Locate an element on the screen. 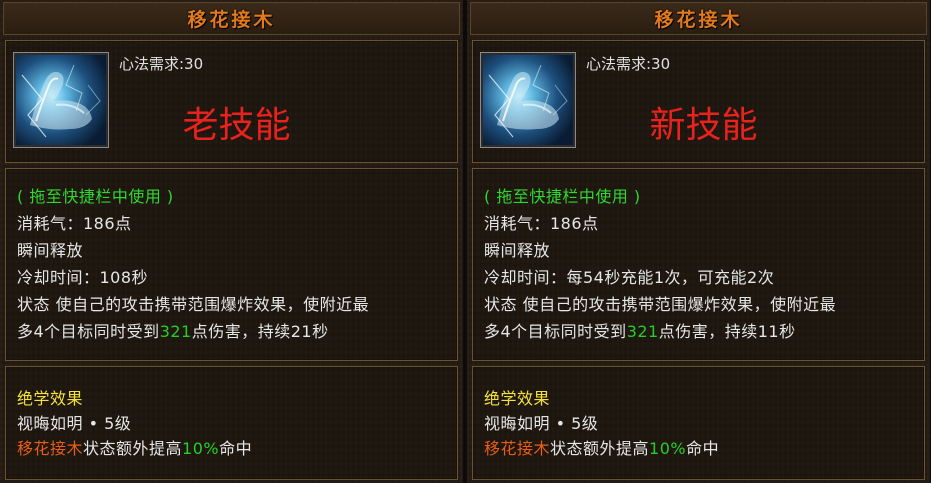  cooldown-text: 冷却时间：每54秒充能1次，可充能2次 is located at coordinates (629, 277).